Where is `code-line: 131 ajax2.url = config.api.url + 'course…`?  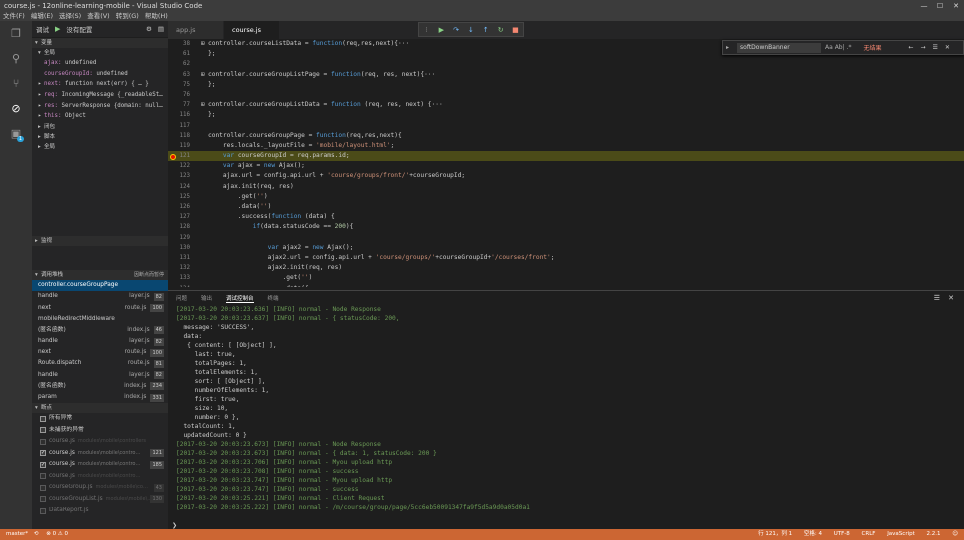 code-line: 131 ajax2.url = config.api.url + 'course… is located at coordinates (566, 258).